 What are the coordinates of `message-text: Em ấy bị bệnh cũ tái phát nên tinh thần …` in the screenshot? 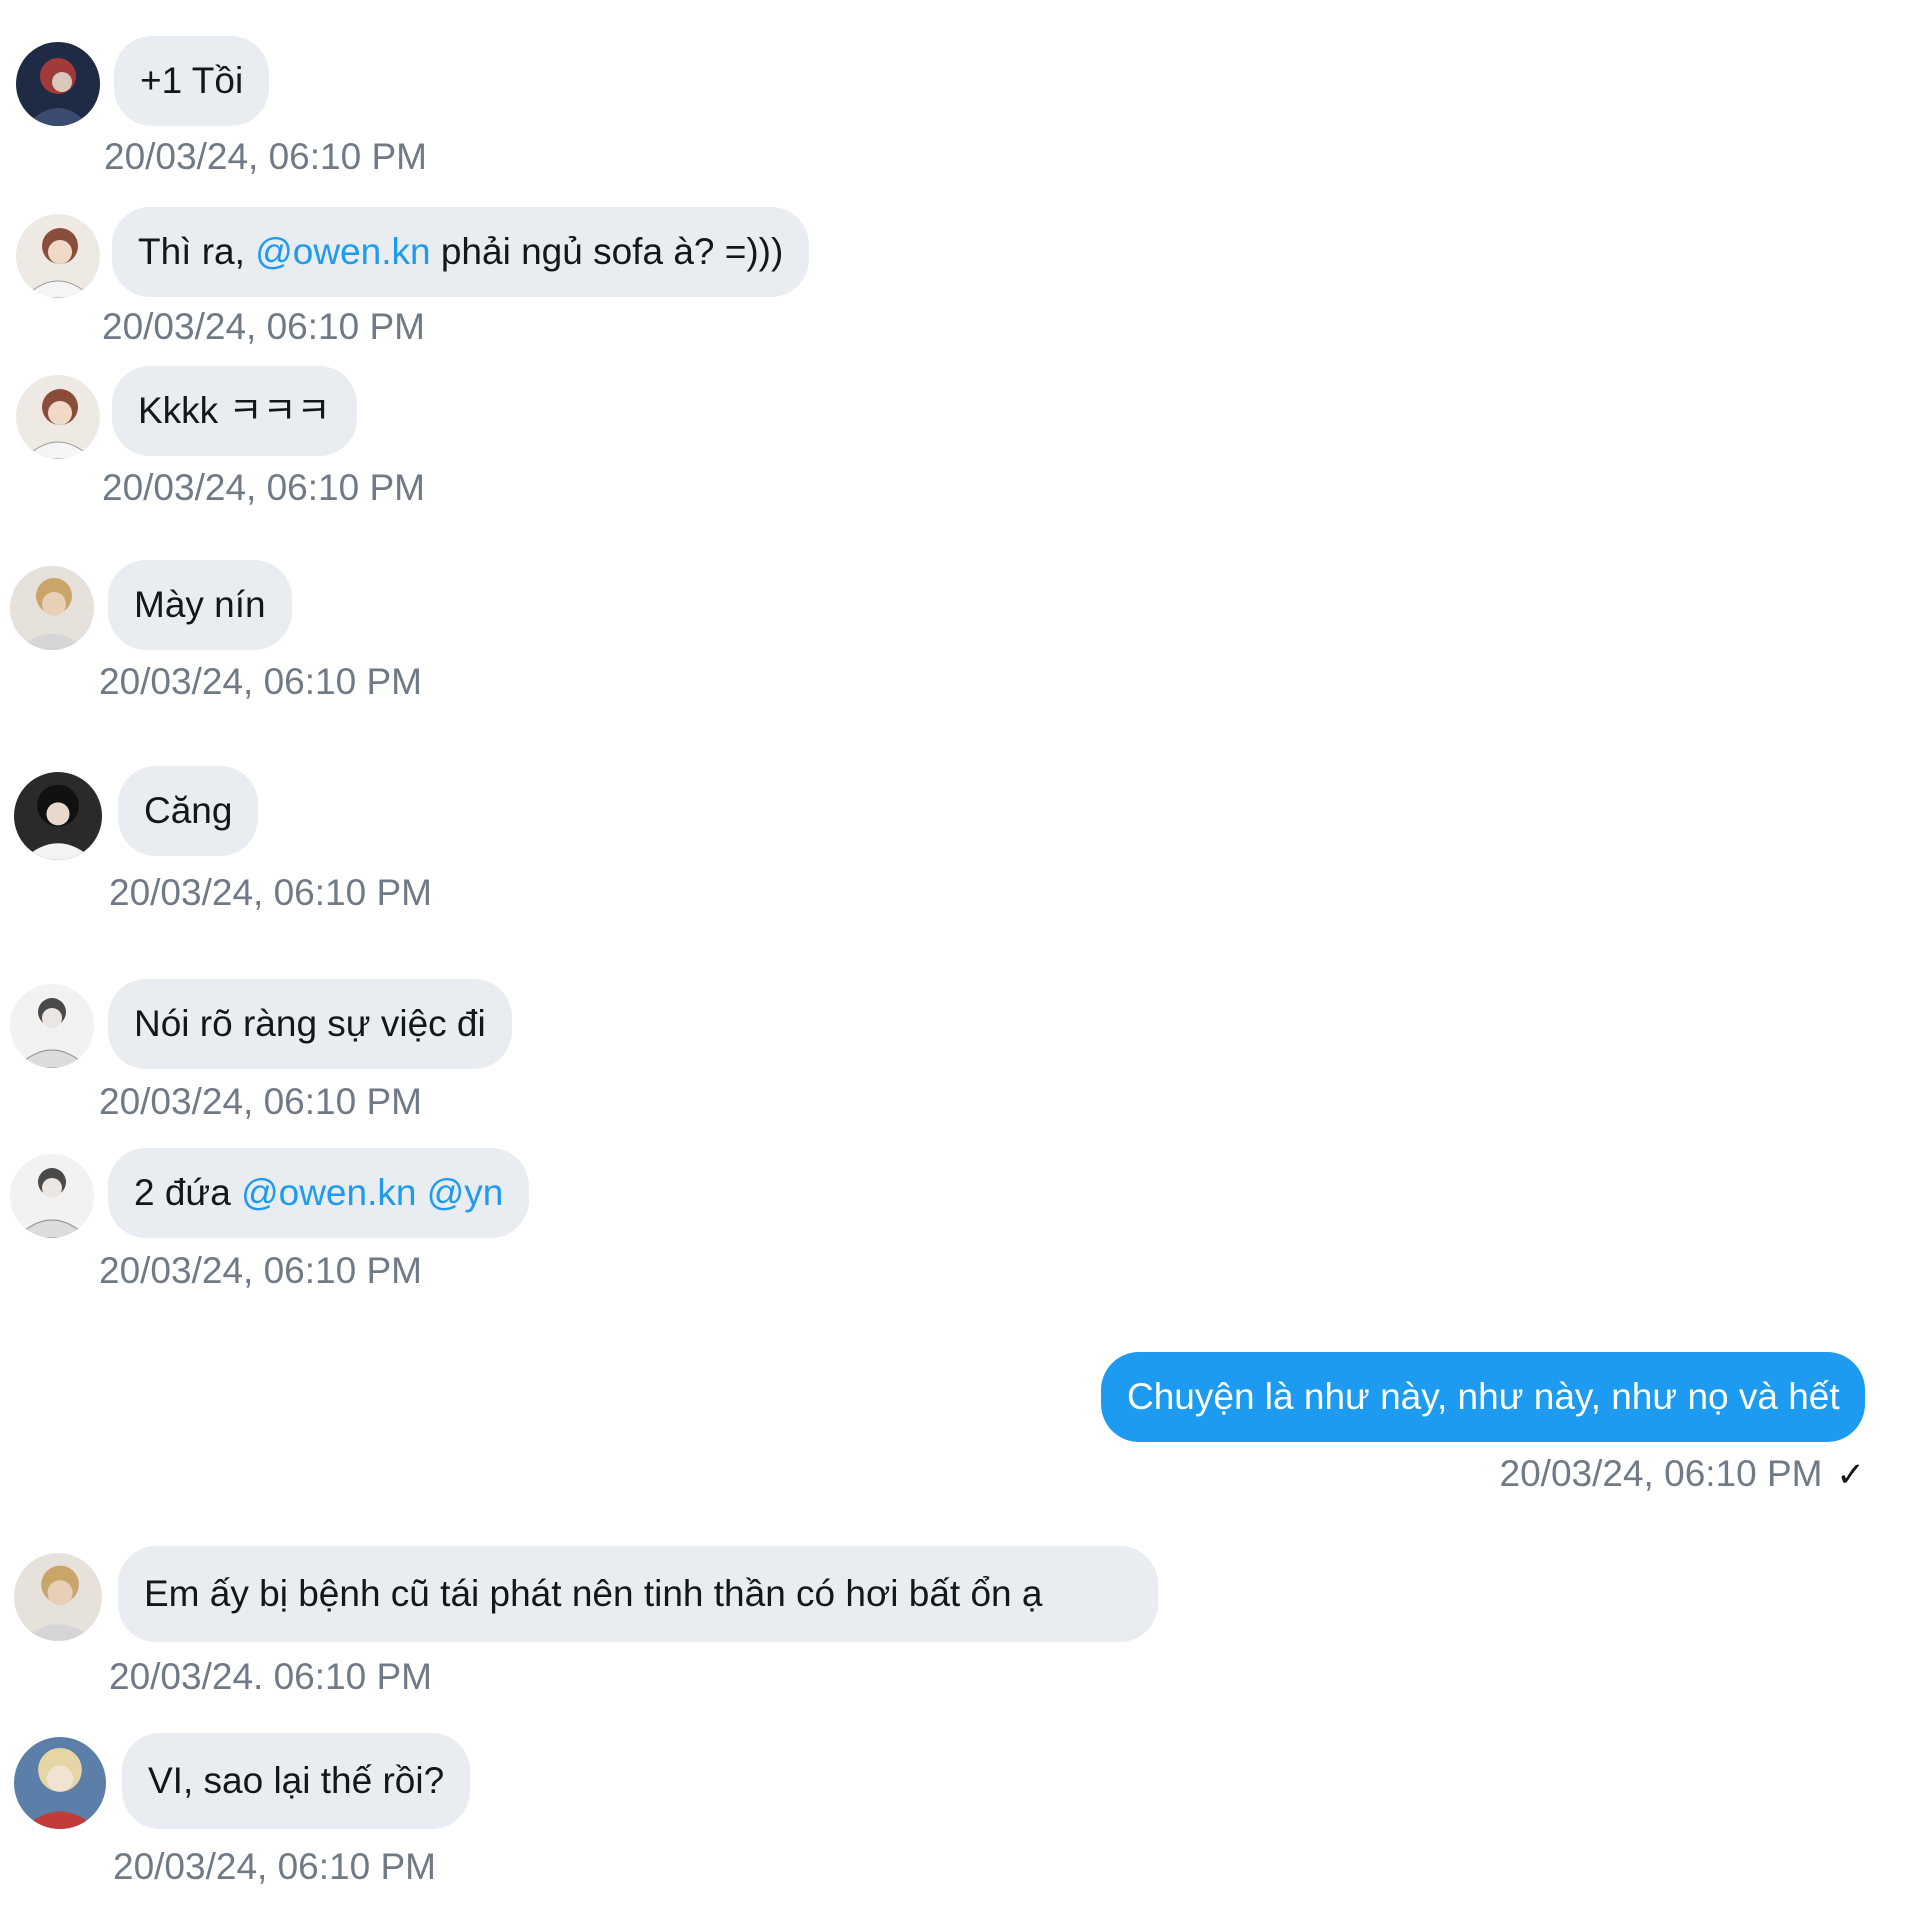 It's located at (593, 1593).